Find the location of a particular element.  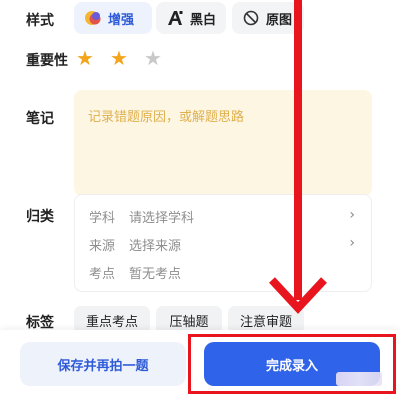

category-row-source: 来源 选择来源 › is located at coordinates (223, 245).